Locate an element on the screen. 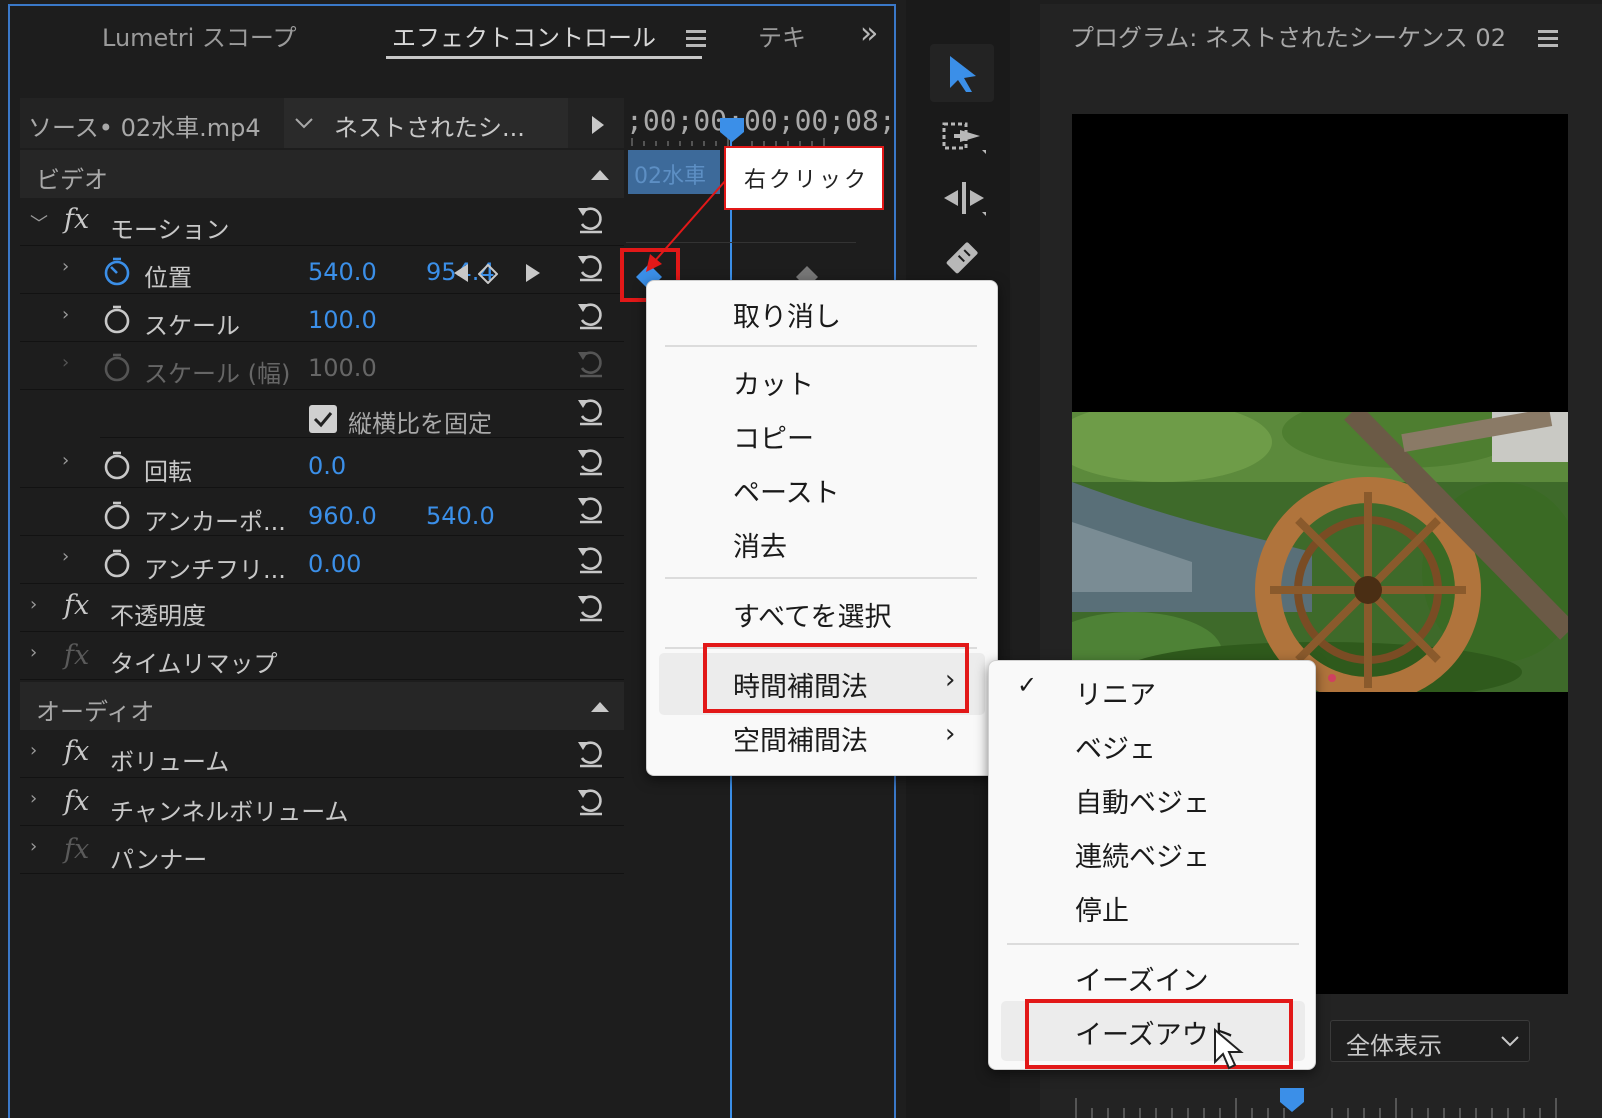 The image size is (1602, 1118). anchor-x-value: 960.0 is located at coordinates (342, 516).